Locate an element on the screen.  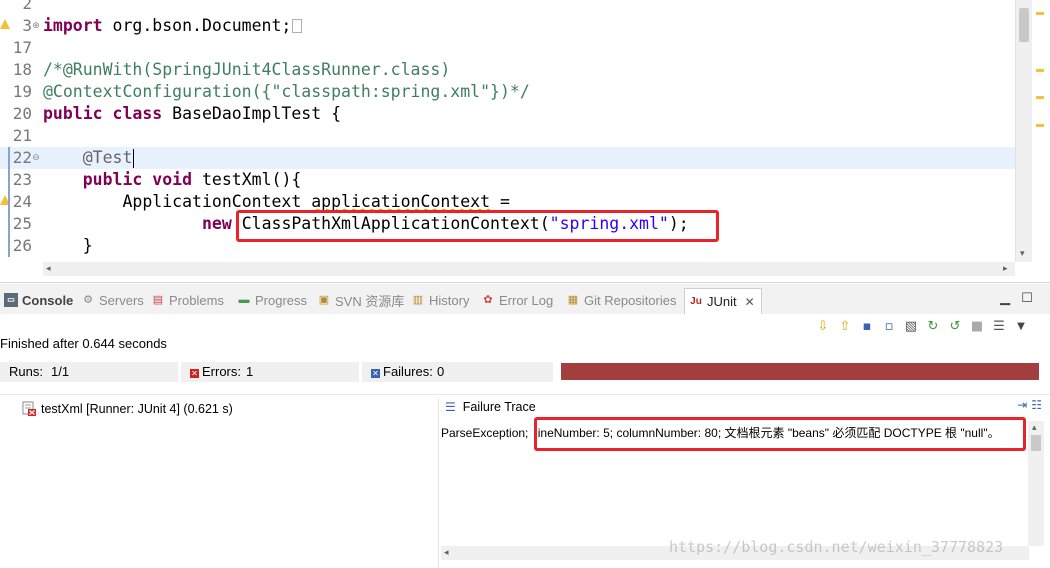
tab-progress: ▬ Progress is located at coordinates (272, 300).